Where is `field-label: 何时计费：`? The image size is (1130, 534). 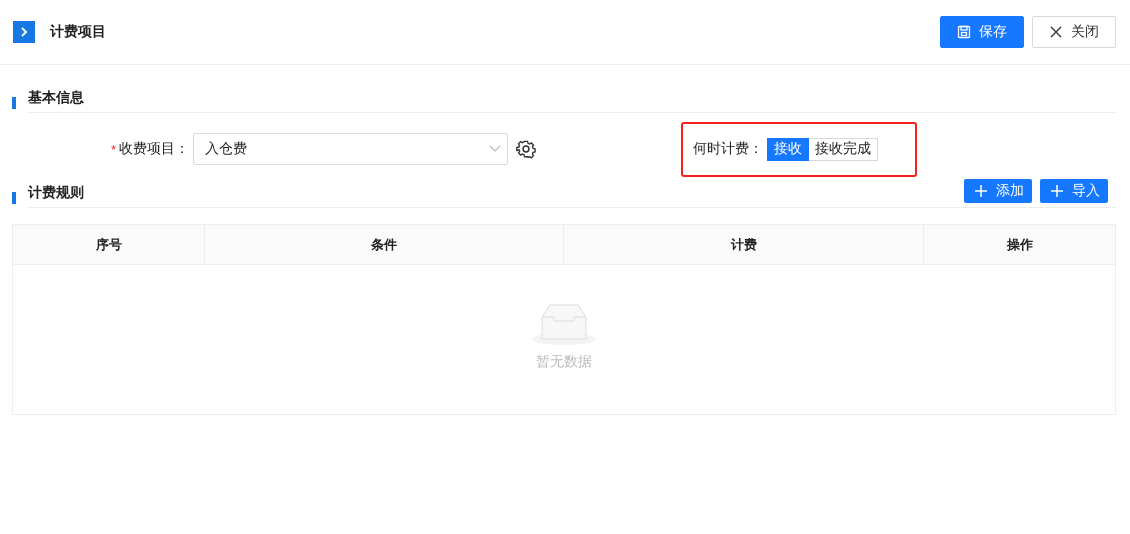
field-label: 何时计费： is located at coordinates (728, 149).